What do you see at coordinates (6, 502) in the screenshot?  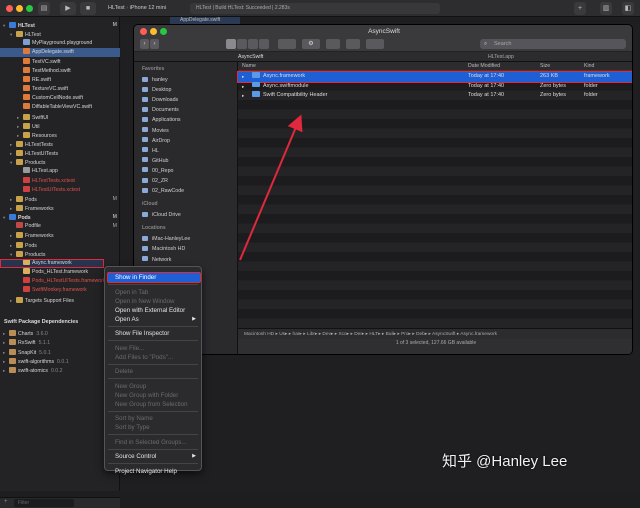 I see `add-icon: +` at bounding box center [6, 502].